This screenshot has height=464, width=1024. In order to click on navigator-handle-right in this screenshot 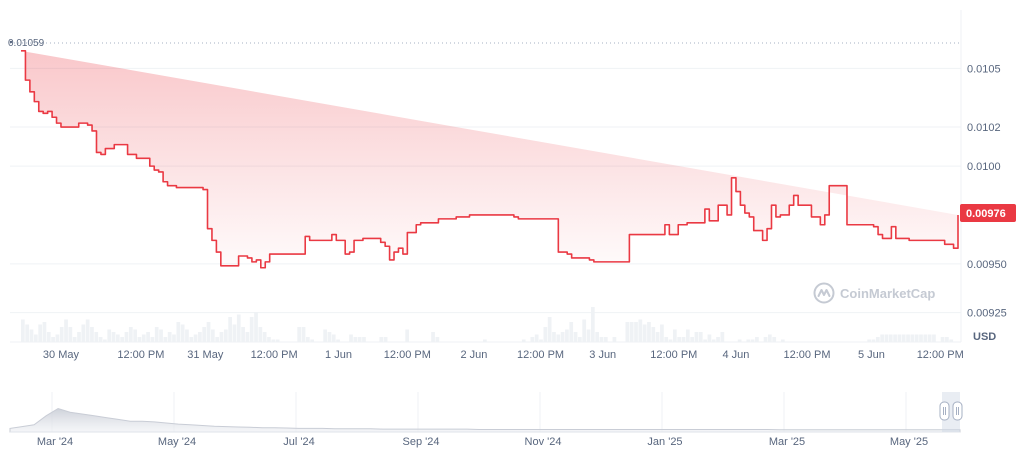, I will do `click(957, 411)`.